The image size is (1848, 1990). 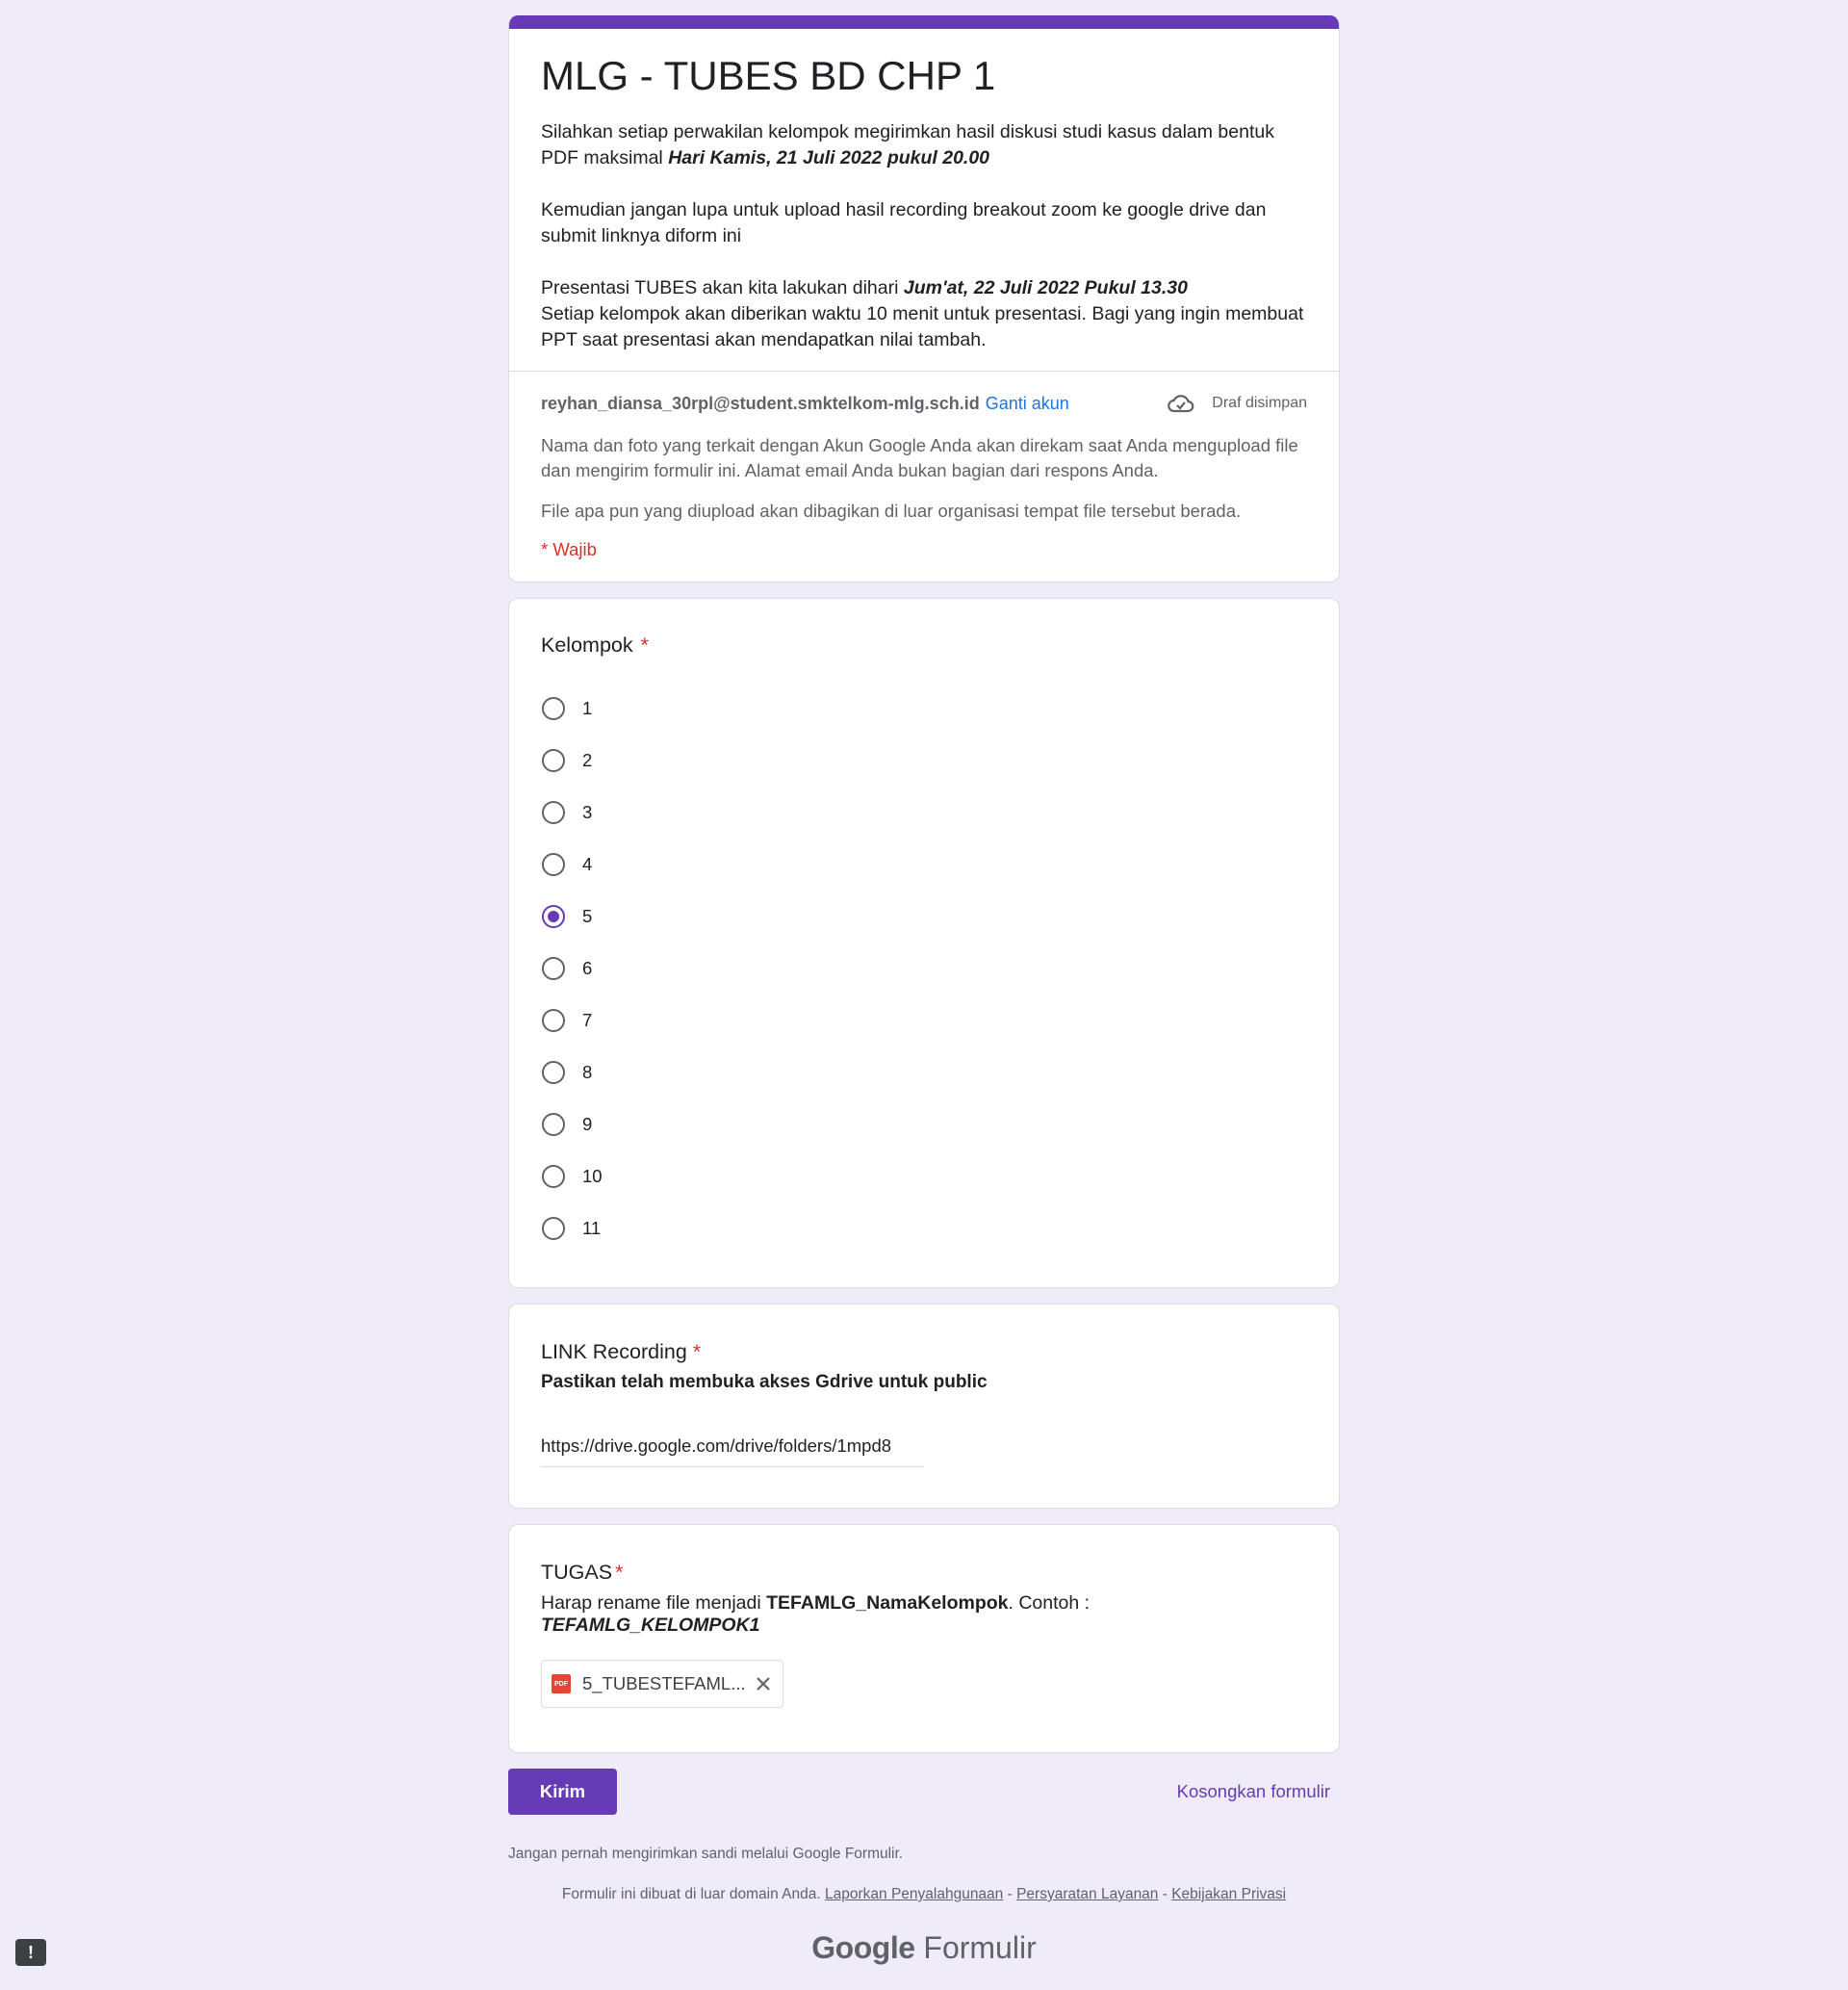 I want to click on help-filename-example: TEFAMLG_KELOMPOK1, so click(x=650, y=1625).